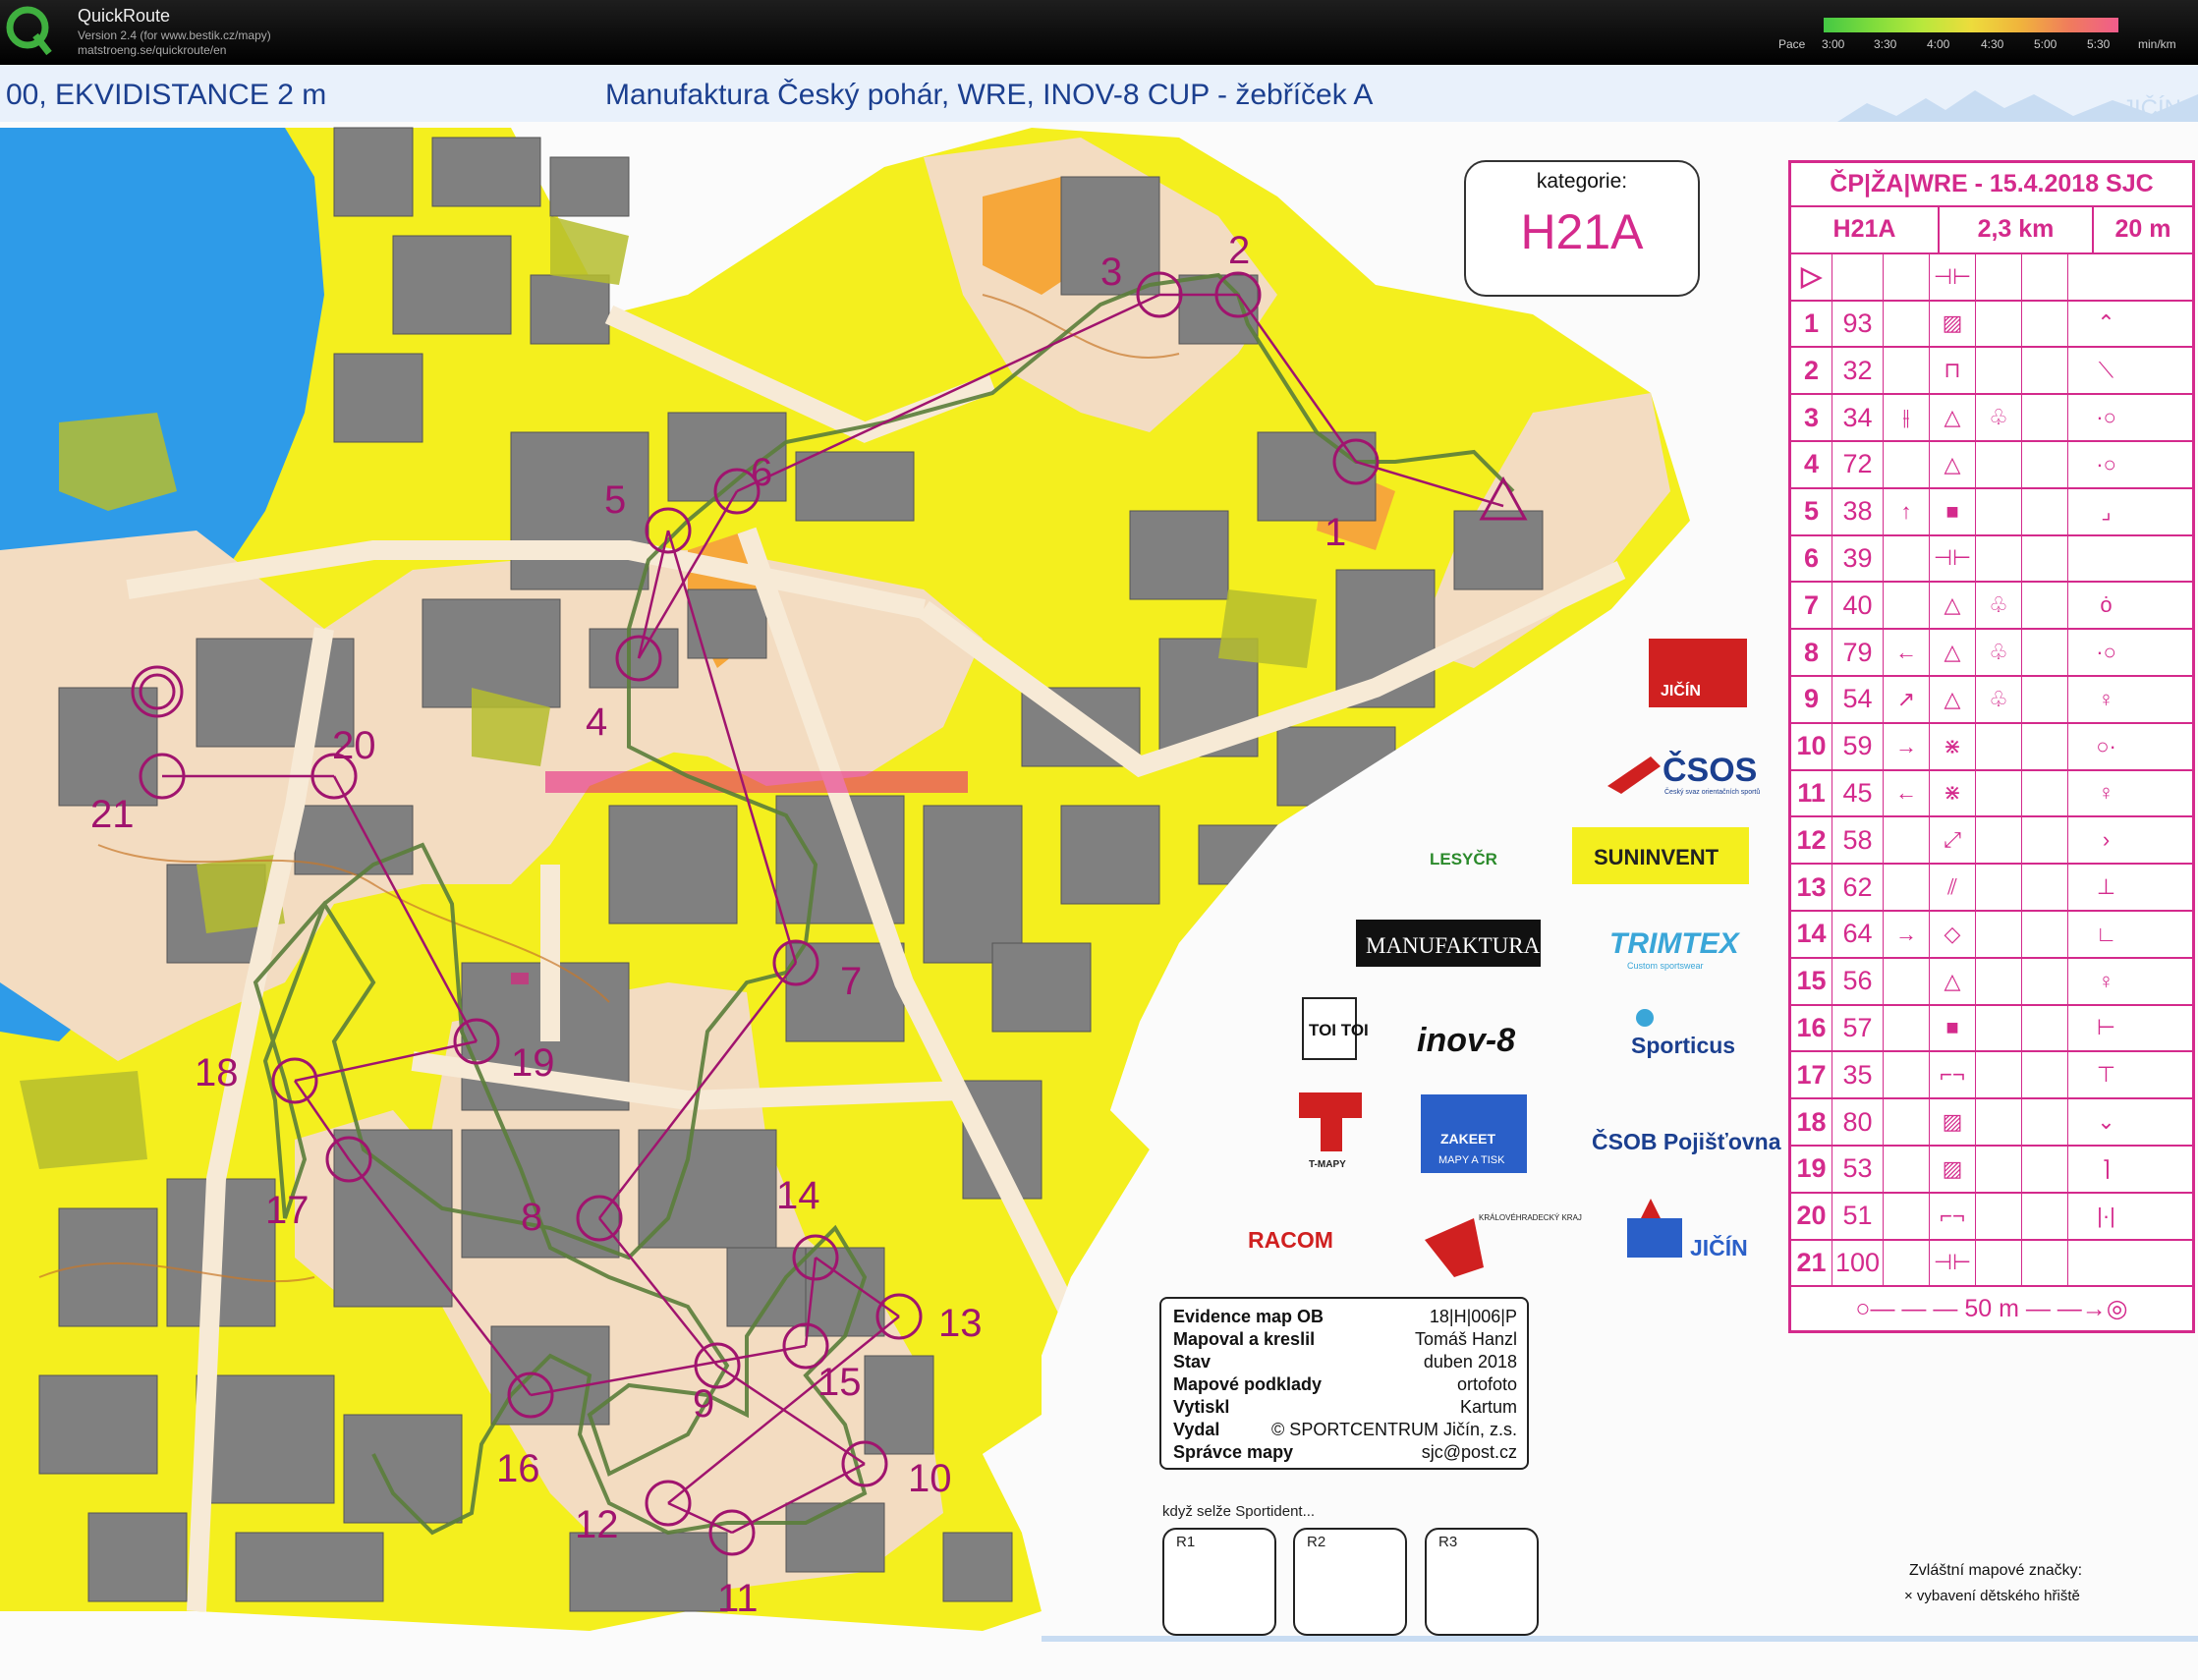 Image resolution: width=2198 pixels, height=1680 pixels. What do you see at coordinates (1811, 1216) in the screenshot?
I see `control-order-number: 20` at bounding box center [1811, 1216].